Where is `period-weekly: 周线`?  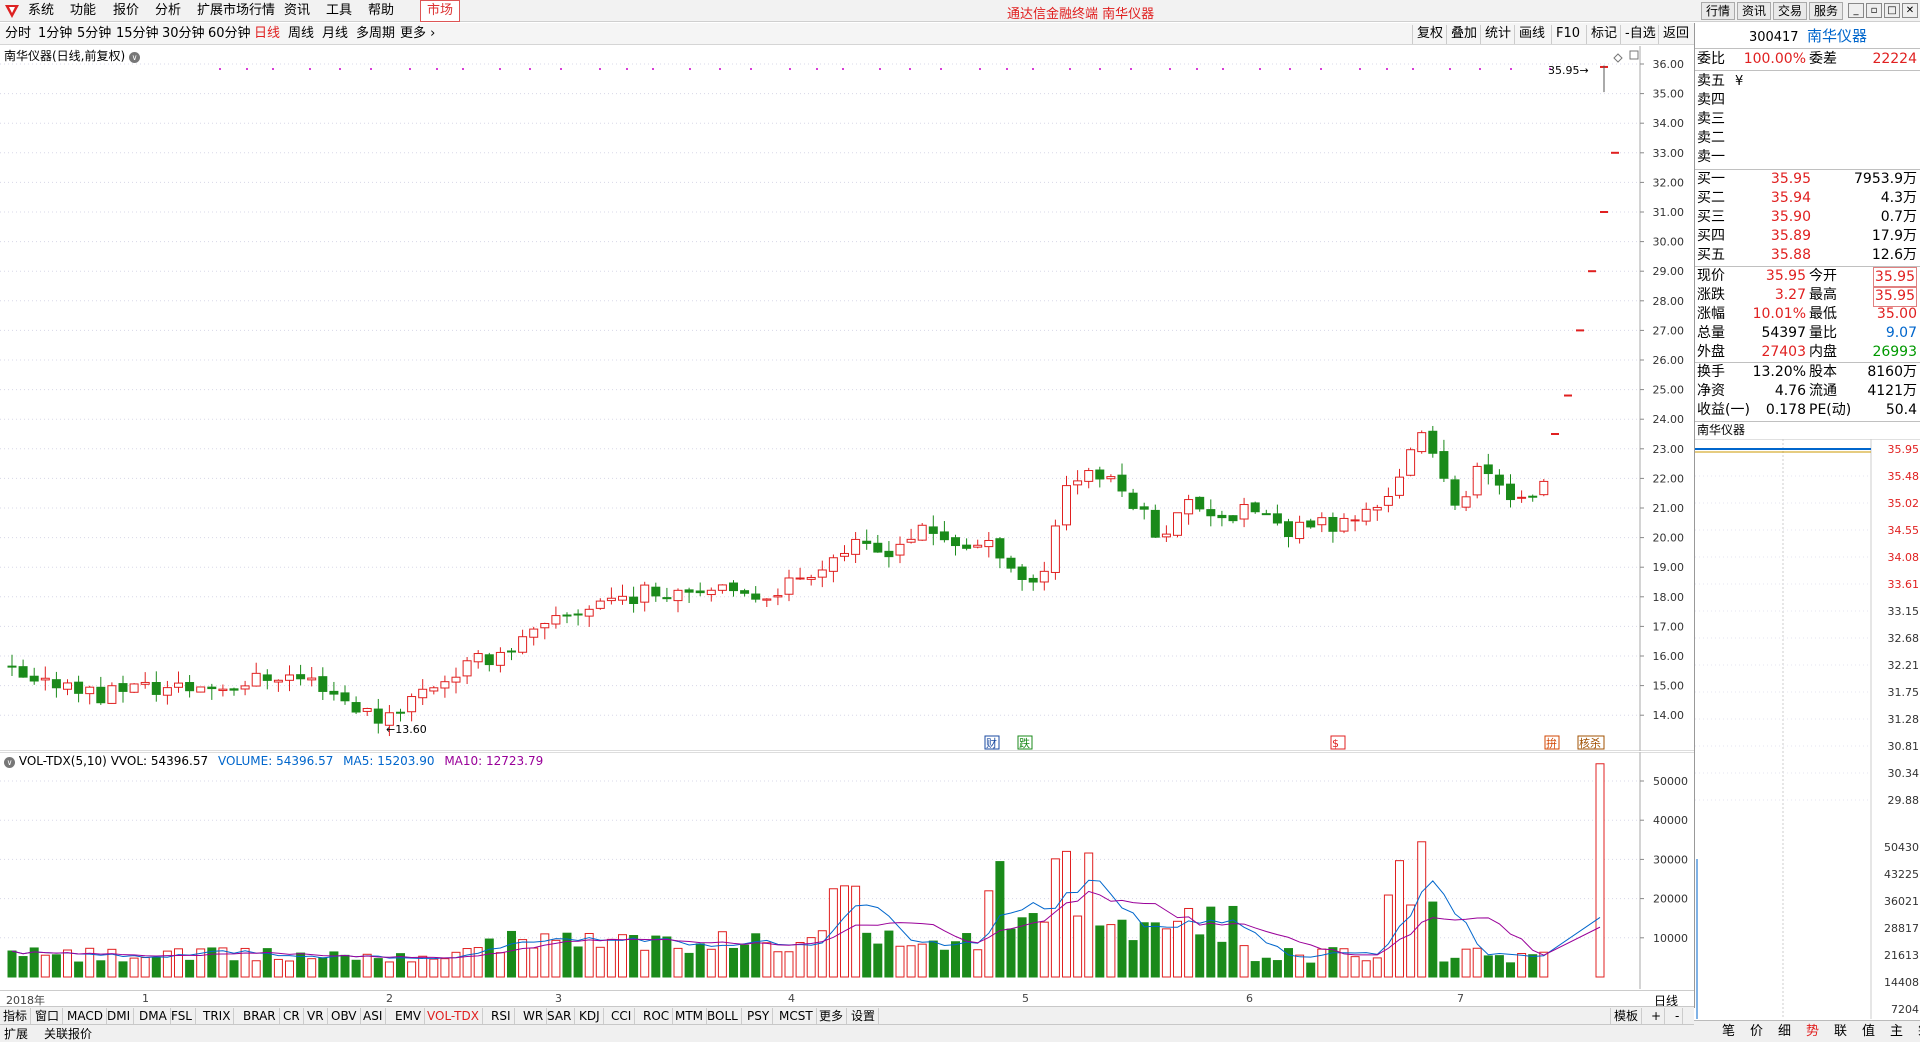
period-weekly: 周线 is located at coordinates (301, 34).